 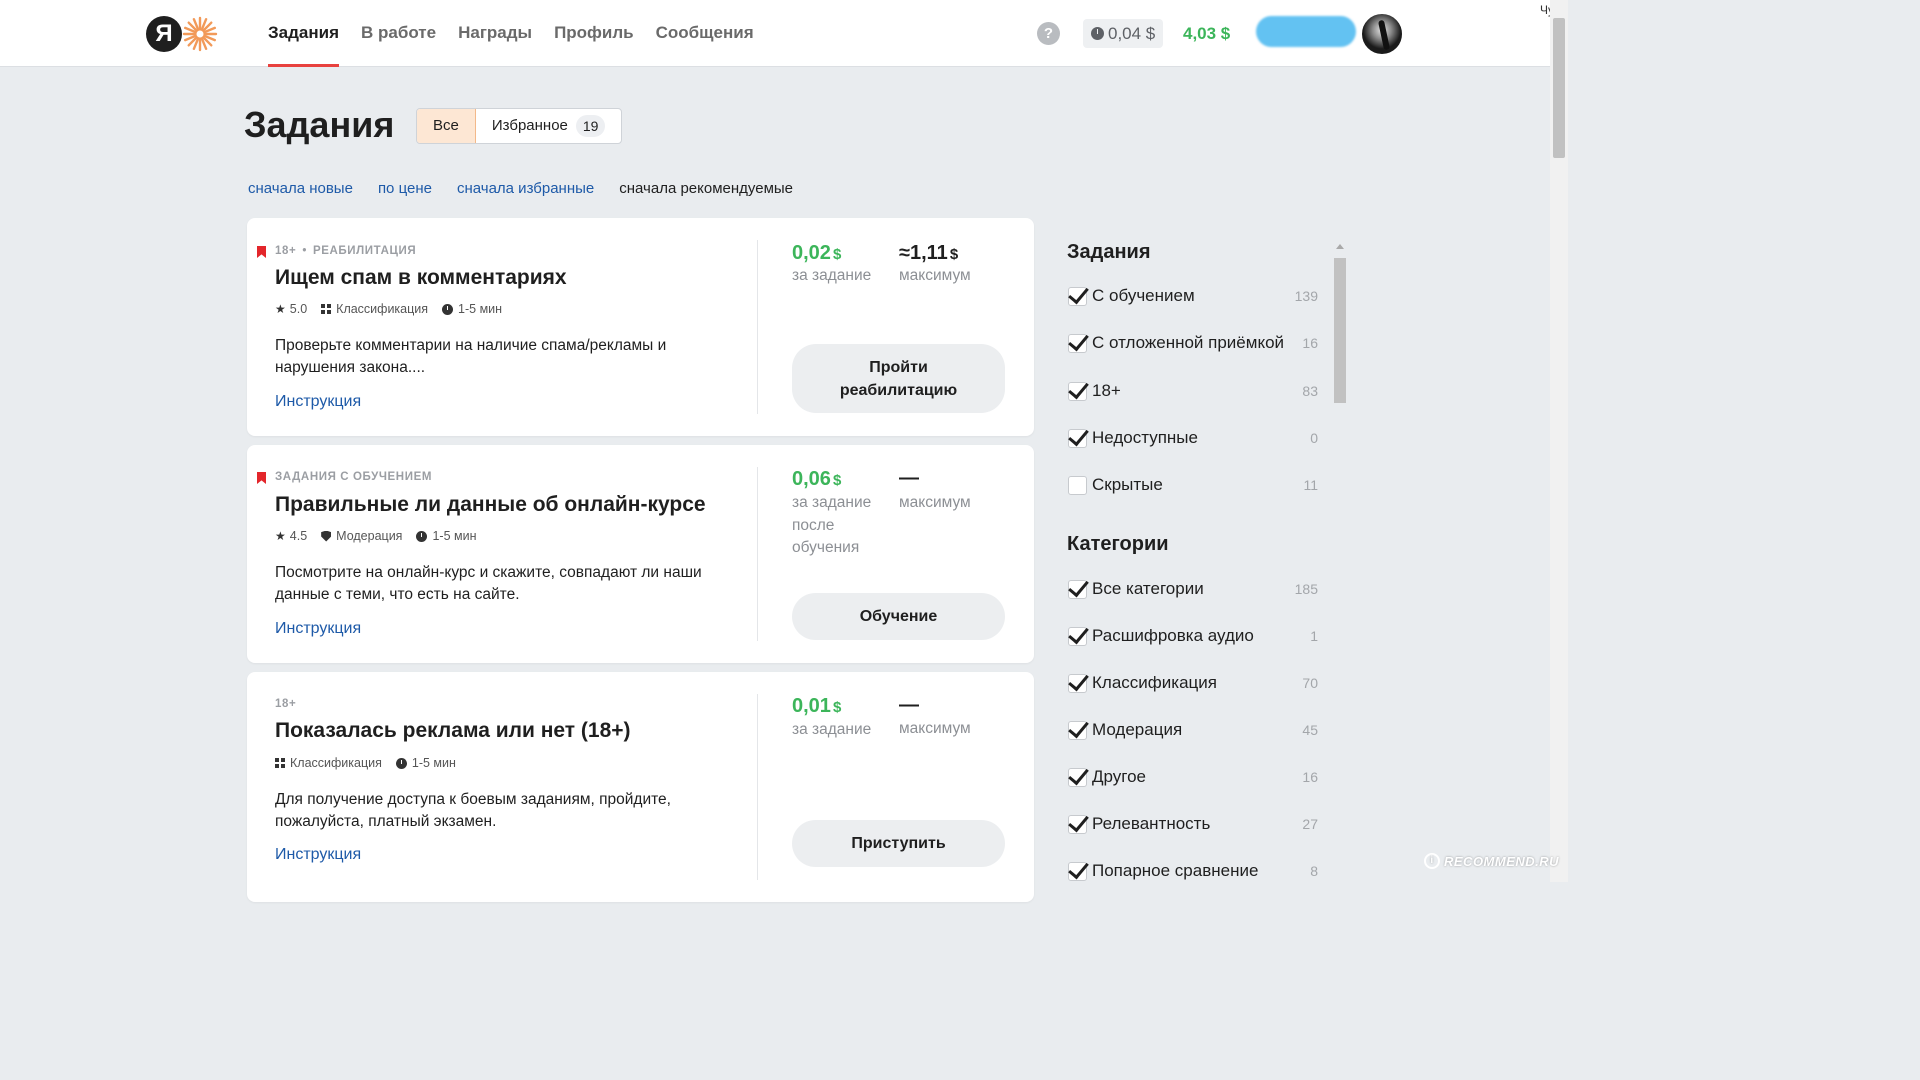 I want to click on scroll-up-arrow-icon, so click(x=1340, y=246).